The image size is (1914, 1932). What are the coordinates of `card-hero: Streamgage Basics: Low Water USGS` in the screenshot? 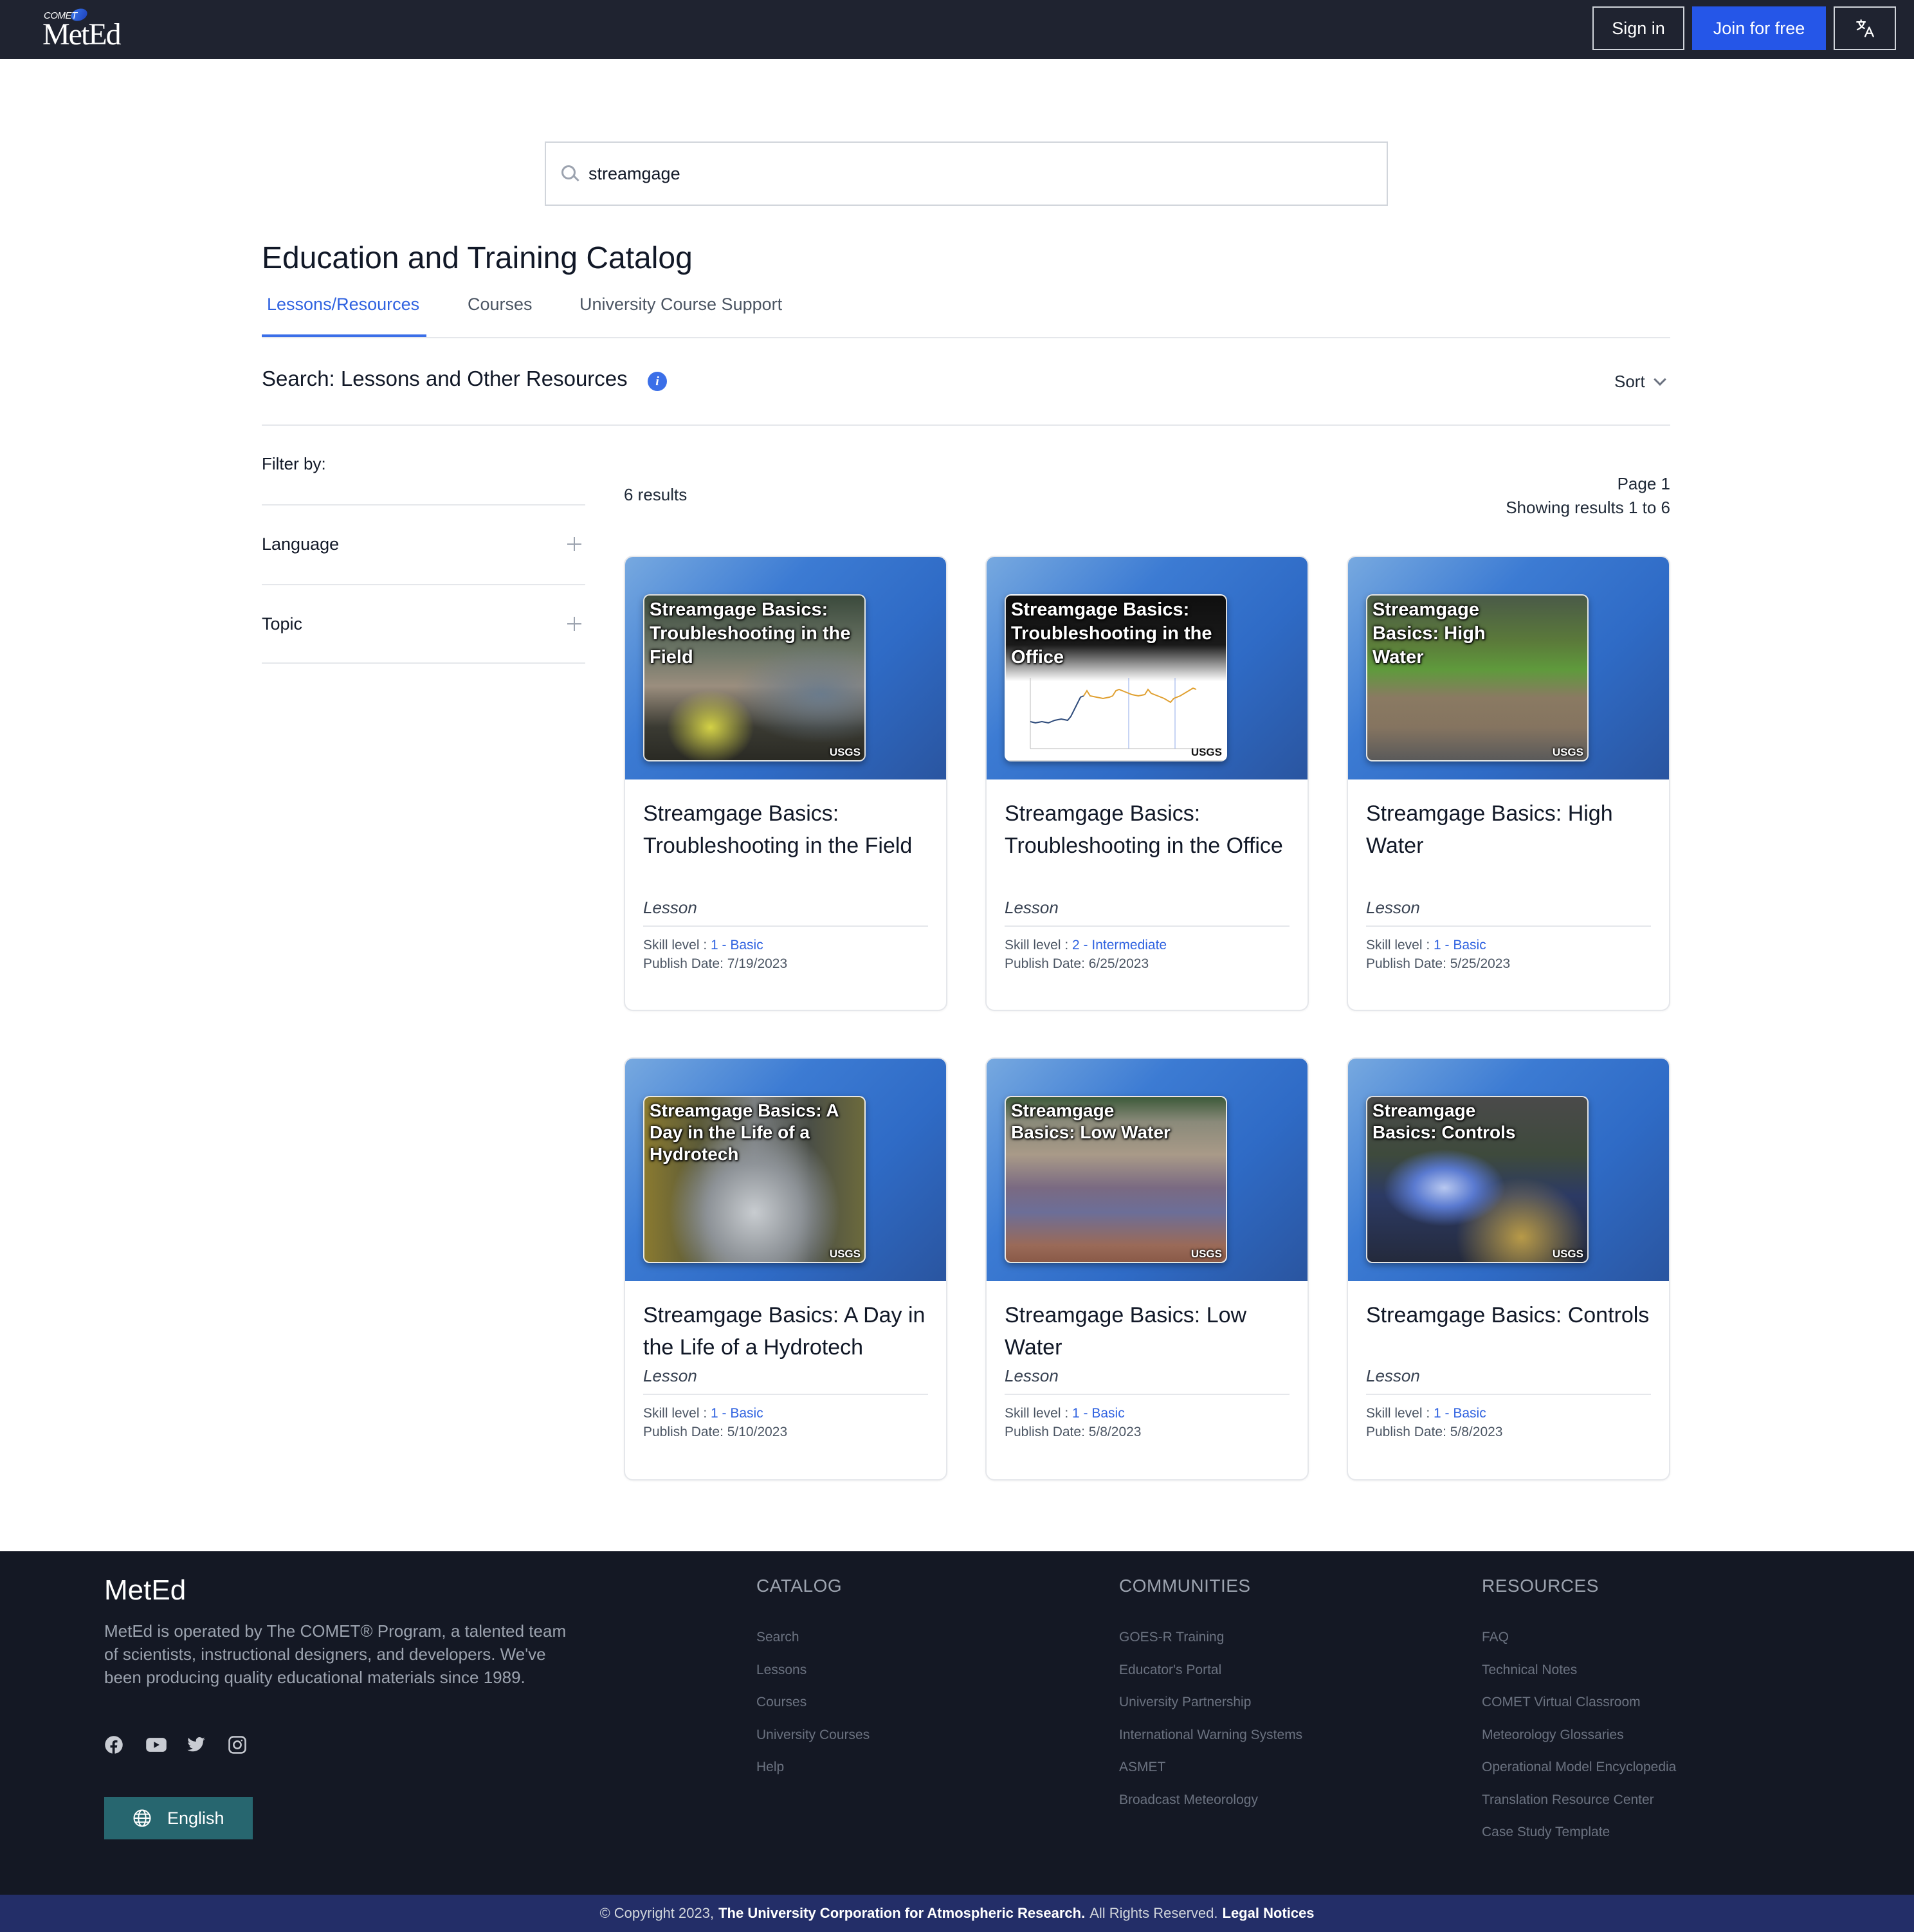 It's located at (1147, 1170).